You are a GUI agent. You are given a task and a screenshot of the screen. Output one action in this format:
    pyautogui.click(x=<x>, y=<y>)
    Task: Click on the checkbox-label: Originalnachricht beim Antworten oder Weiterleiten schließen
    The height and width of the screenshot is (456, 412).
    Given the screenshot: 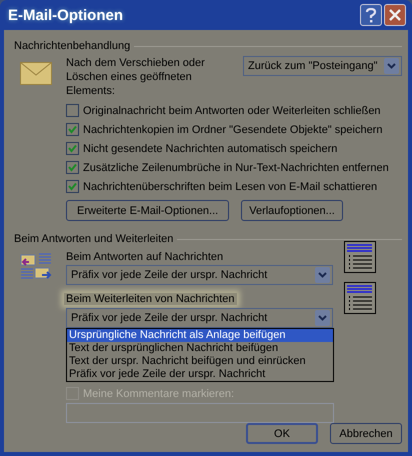 What is the action you would take?
    pyautogui.click(x=232, y=110)
    